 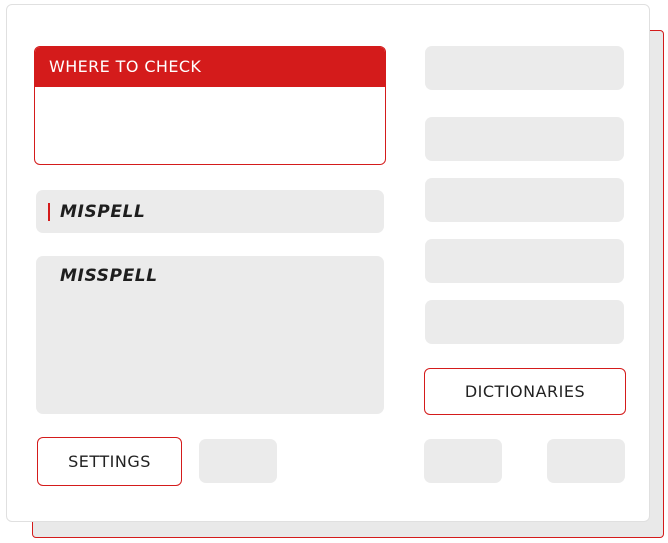 What do you see at coordinates (49, 212) in the screenshot?
I see `text-cursor` at bounding box center [49, 212].